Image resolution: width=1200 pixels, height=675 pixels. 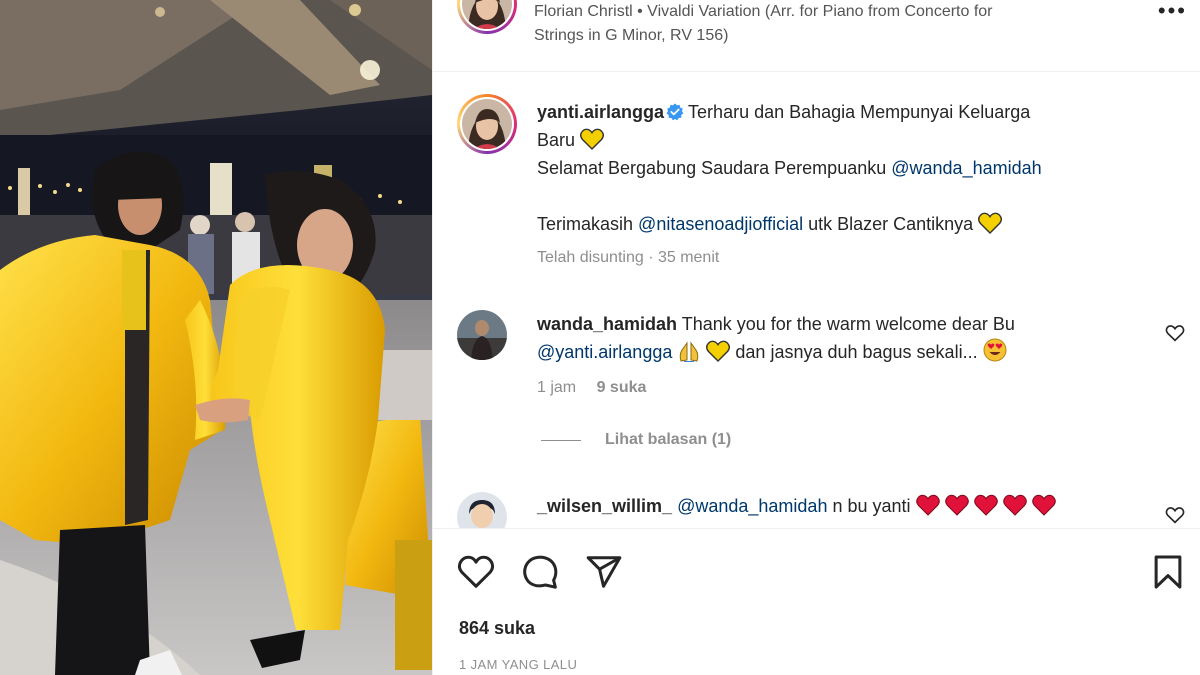 What do you see at coordinates (631, 35) in the screenshot?
I see `audio-line-2: Strings in G Minor, RV 156)` at bounding box center [631, 35].